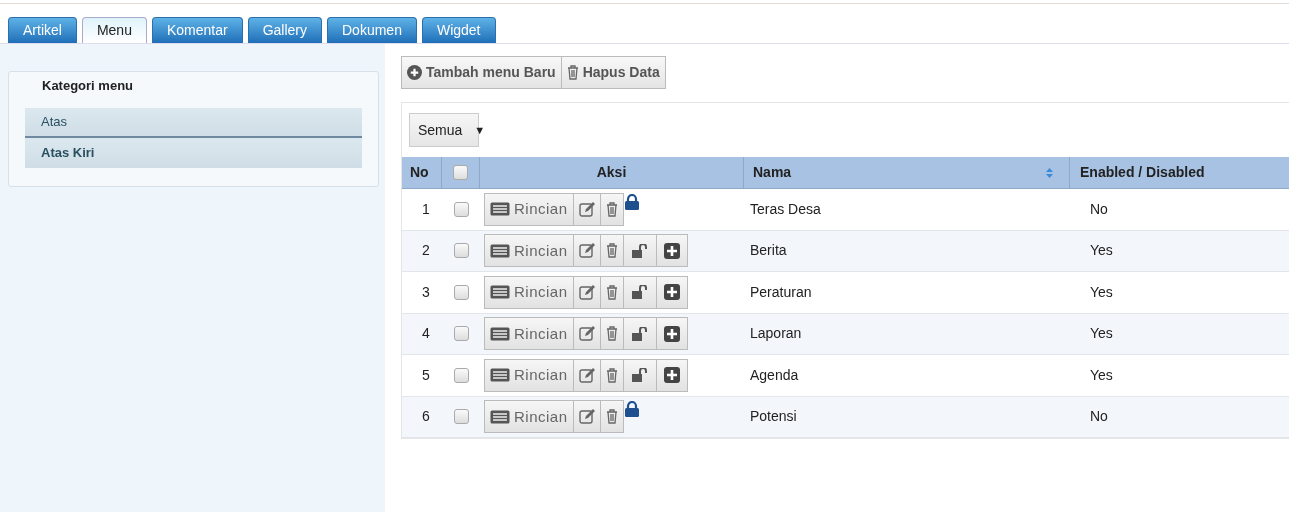 The height and width of the screenshot is (512, 1289). I want to click on table-cell-text: 2, so click(426, 251).